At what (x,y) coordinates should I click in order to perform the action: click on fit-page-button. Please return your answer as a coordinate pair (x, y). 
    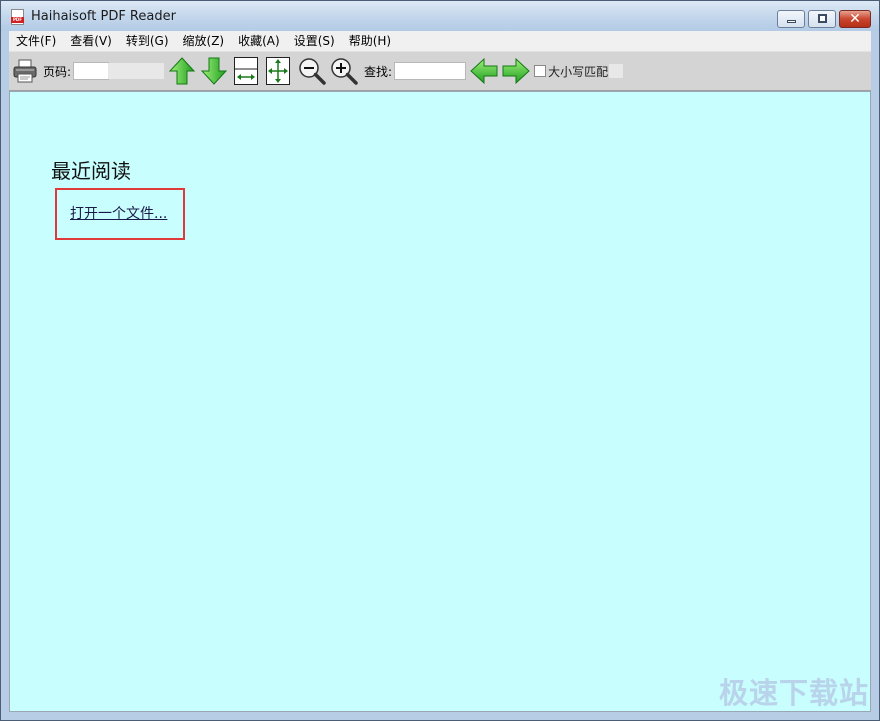
    Looking at the image, I should click on (278, 71).